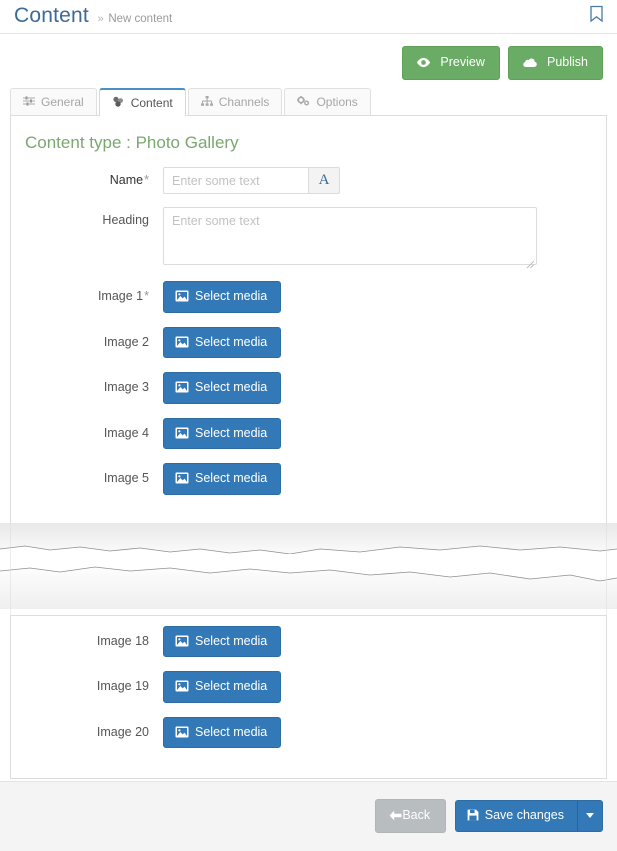 This screenshot has height=851, width=617. Describe the element at coordinates (303, 102) in the screenshot. I see `cogs-icon` at that location.